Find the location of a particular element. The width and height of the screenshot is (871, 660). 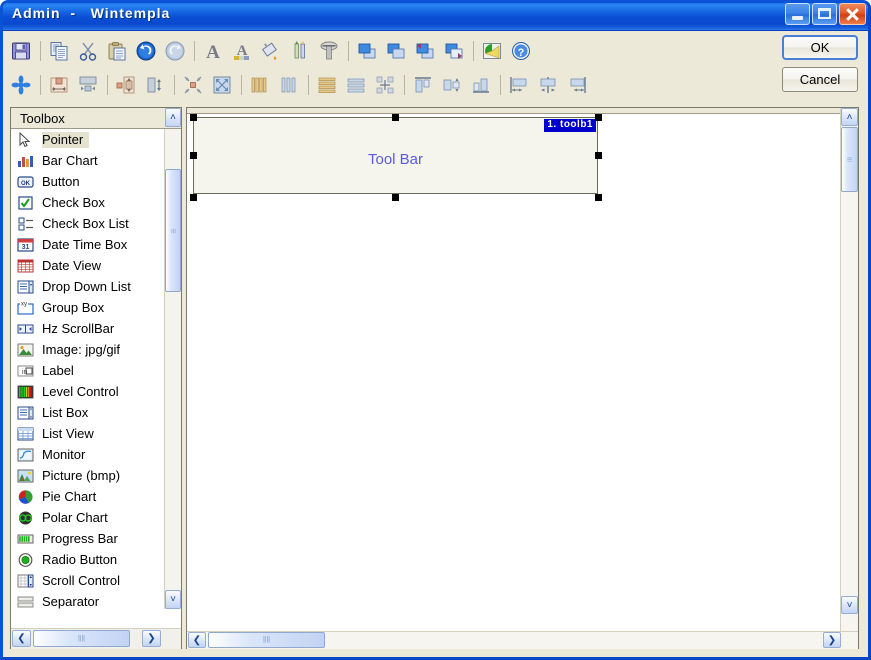

selection-handle-top-center is located at coordinates (395, 117).